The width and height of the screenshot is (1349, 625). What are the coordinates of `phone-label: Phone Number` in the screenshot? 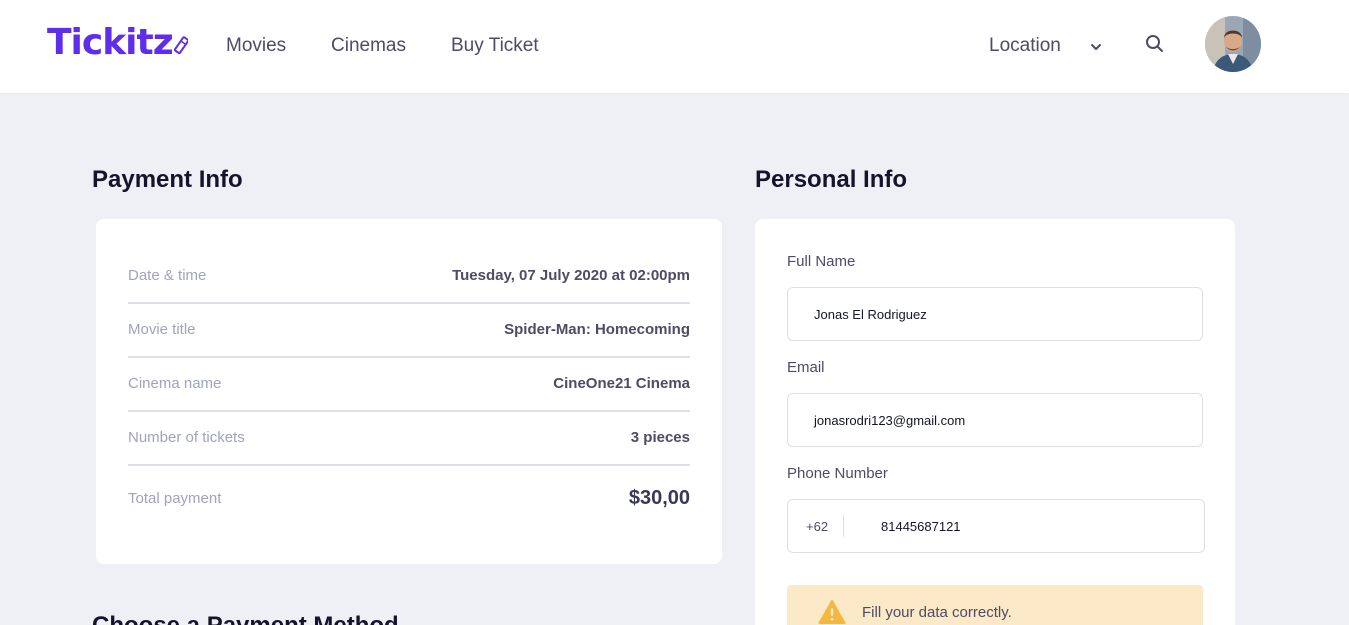 It's located at (837, 473).